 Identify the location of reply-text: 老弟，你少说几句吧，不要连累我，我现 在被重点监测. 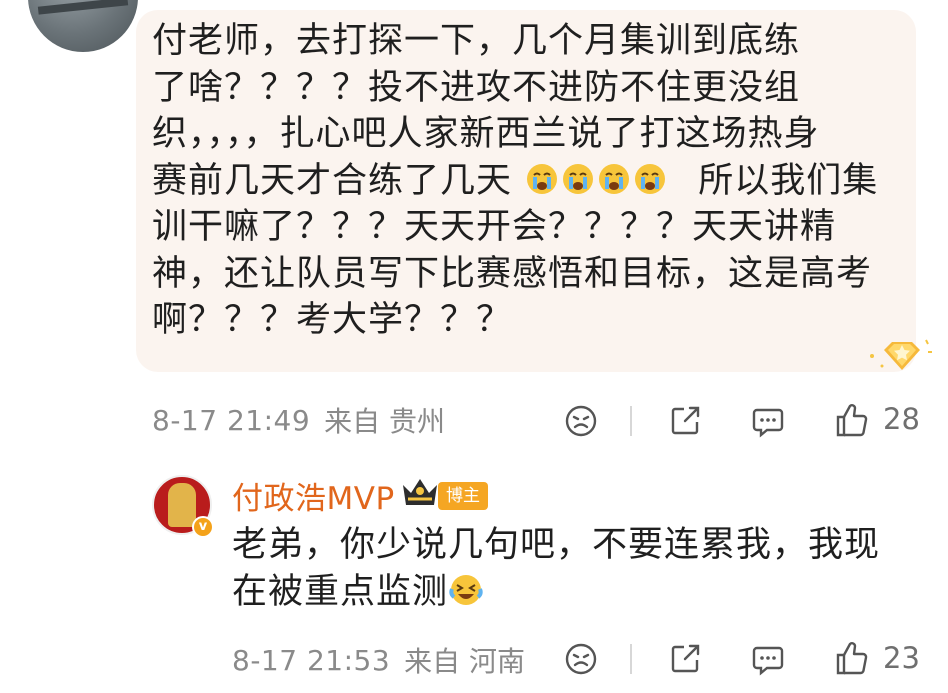
(572, 568).